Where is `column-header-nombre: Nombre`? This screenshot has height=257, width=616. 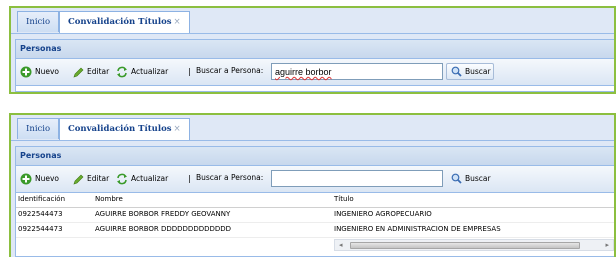
column-header-nombre: Nombre is located at coordinates (109, 199).